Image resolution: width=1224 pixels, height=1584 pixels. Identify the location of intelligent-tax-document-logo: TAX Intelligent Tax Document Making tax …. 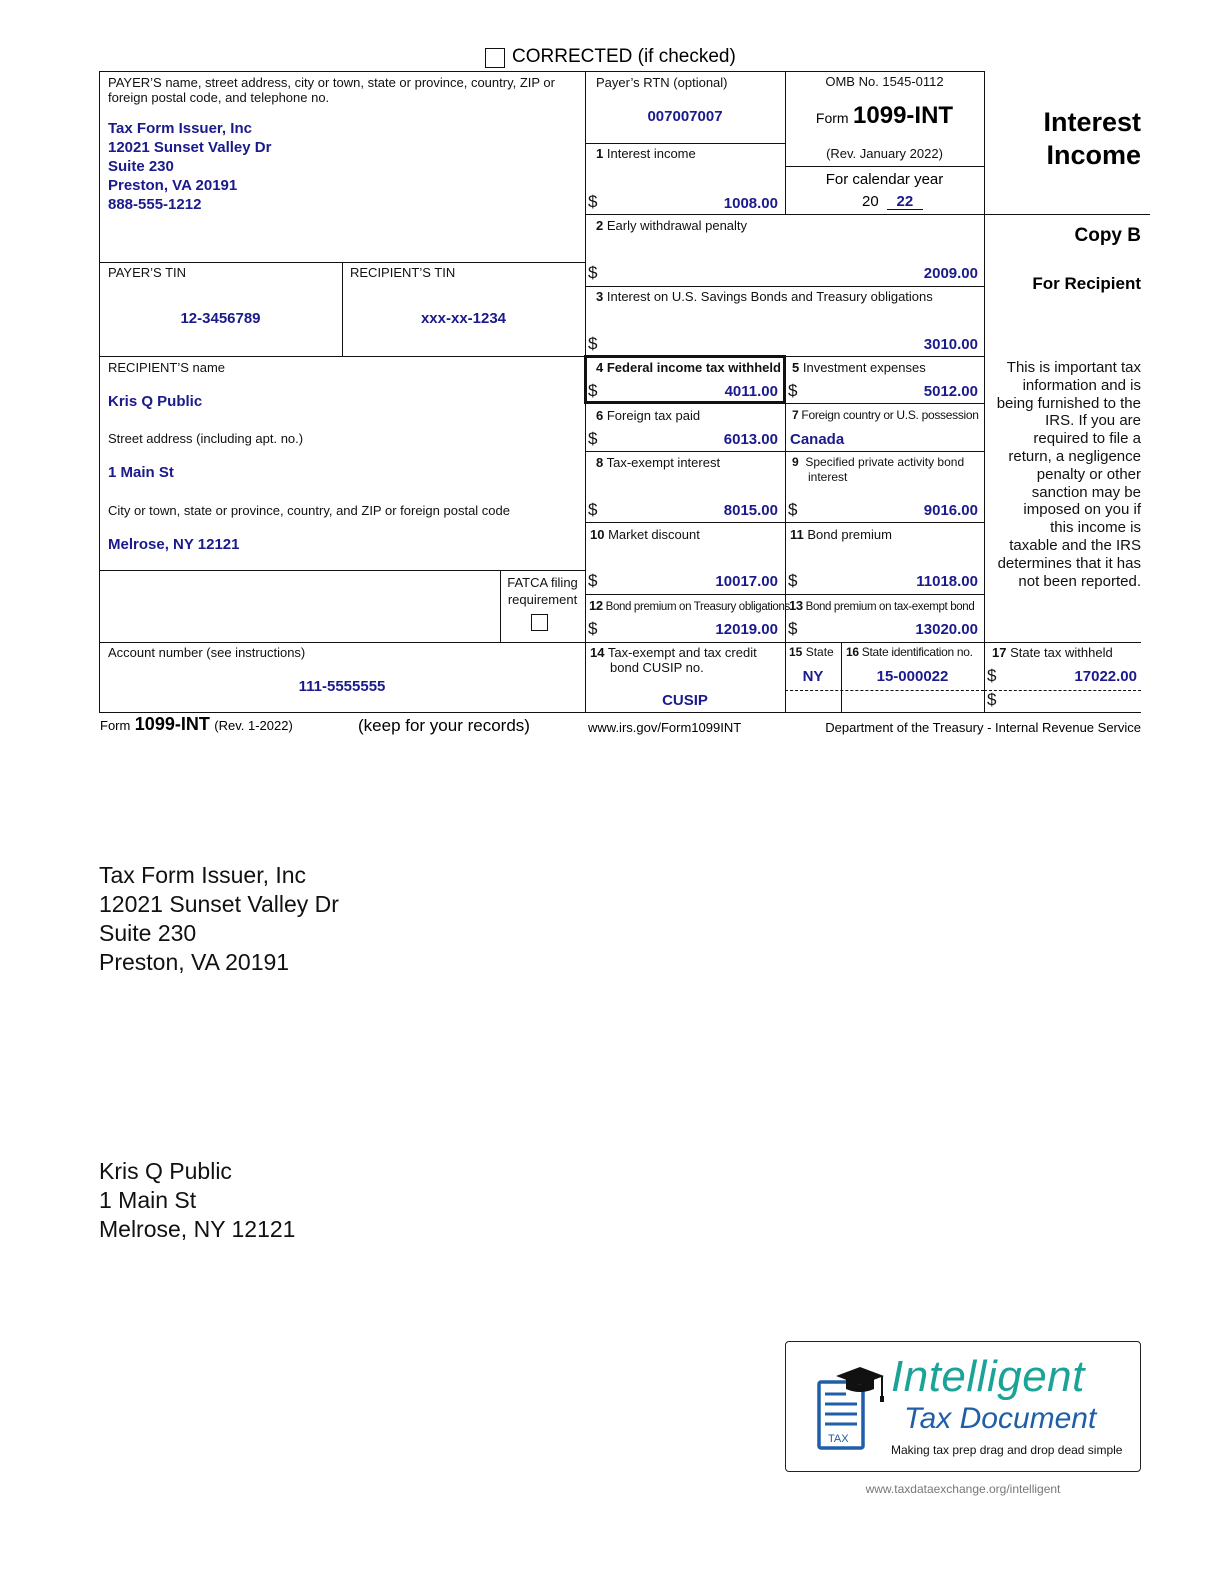
(963, 1406).